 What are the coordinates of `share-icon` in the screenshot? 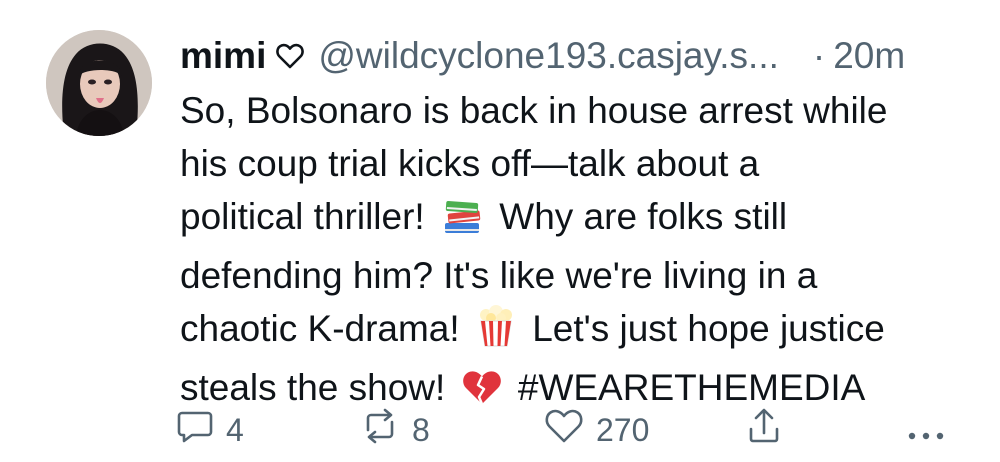 It's located at (764, 430).